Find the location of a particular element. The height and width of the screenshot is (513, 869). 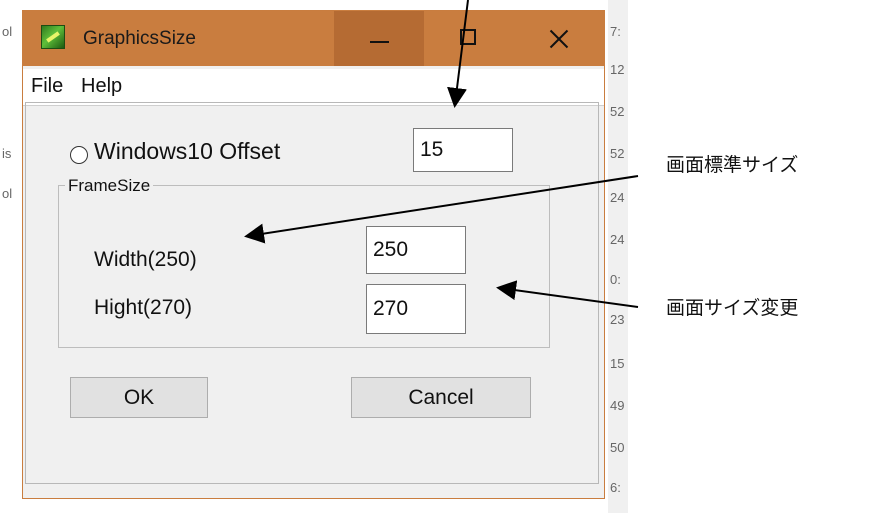

arrow-to-offset is located at coordinates (458, 54).